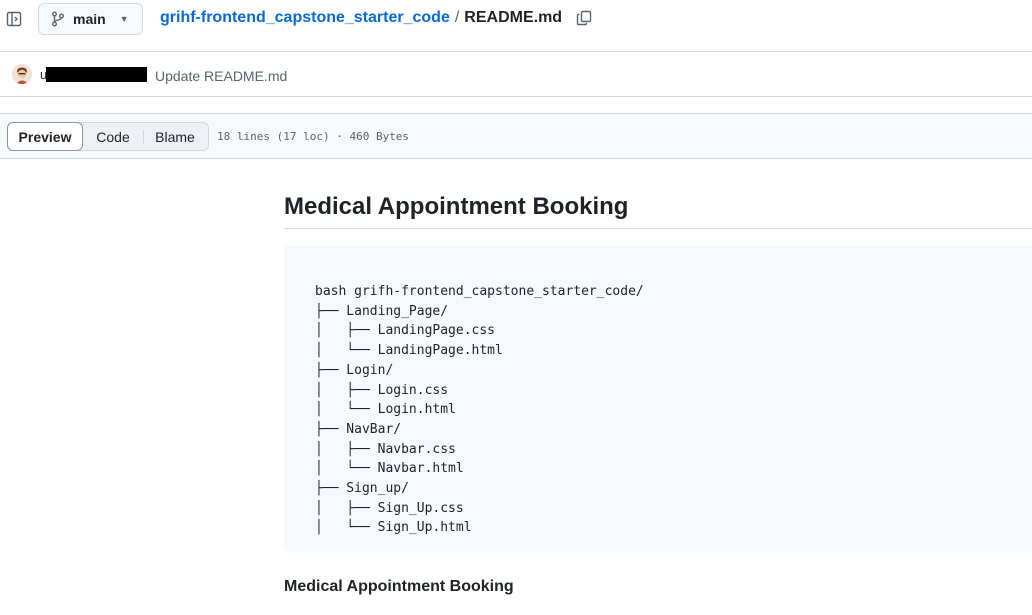  What do you see at coordinates (358, 429) in the screenshot?
I see `code-line: ├── NavBar/` at bounding box center [358, 429].